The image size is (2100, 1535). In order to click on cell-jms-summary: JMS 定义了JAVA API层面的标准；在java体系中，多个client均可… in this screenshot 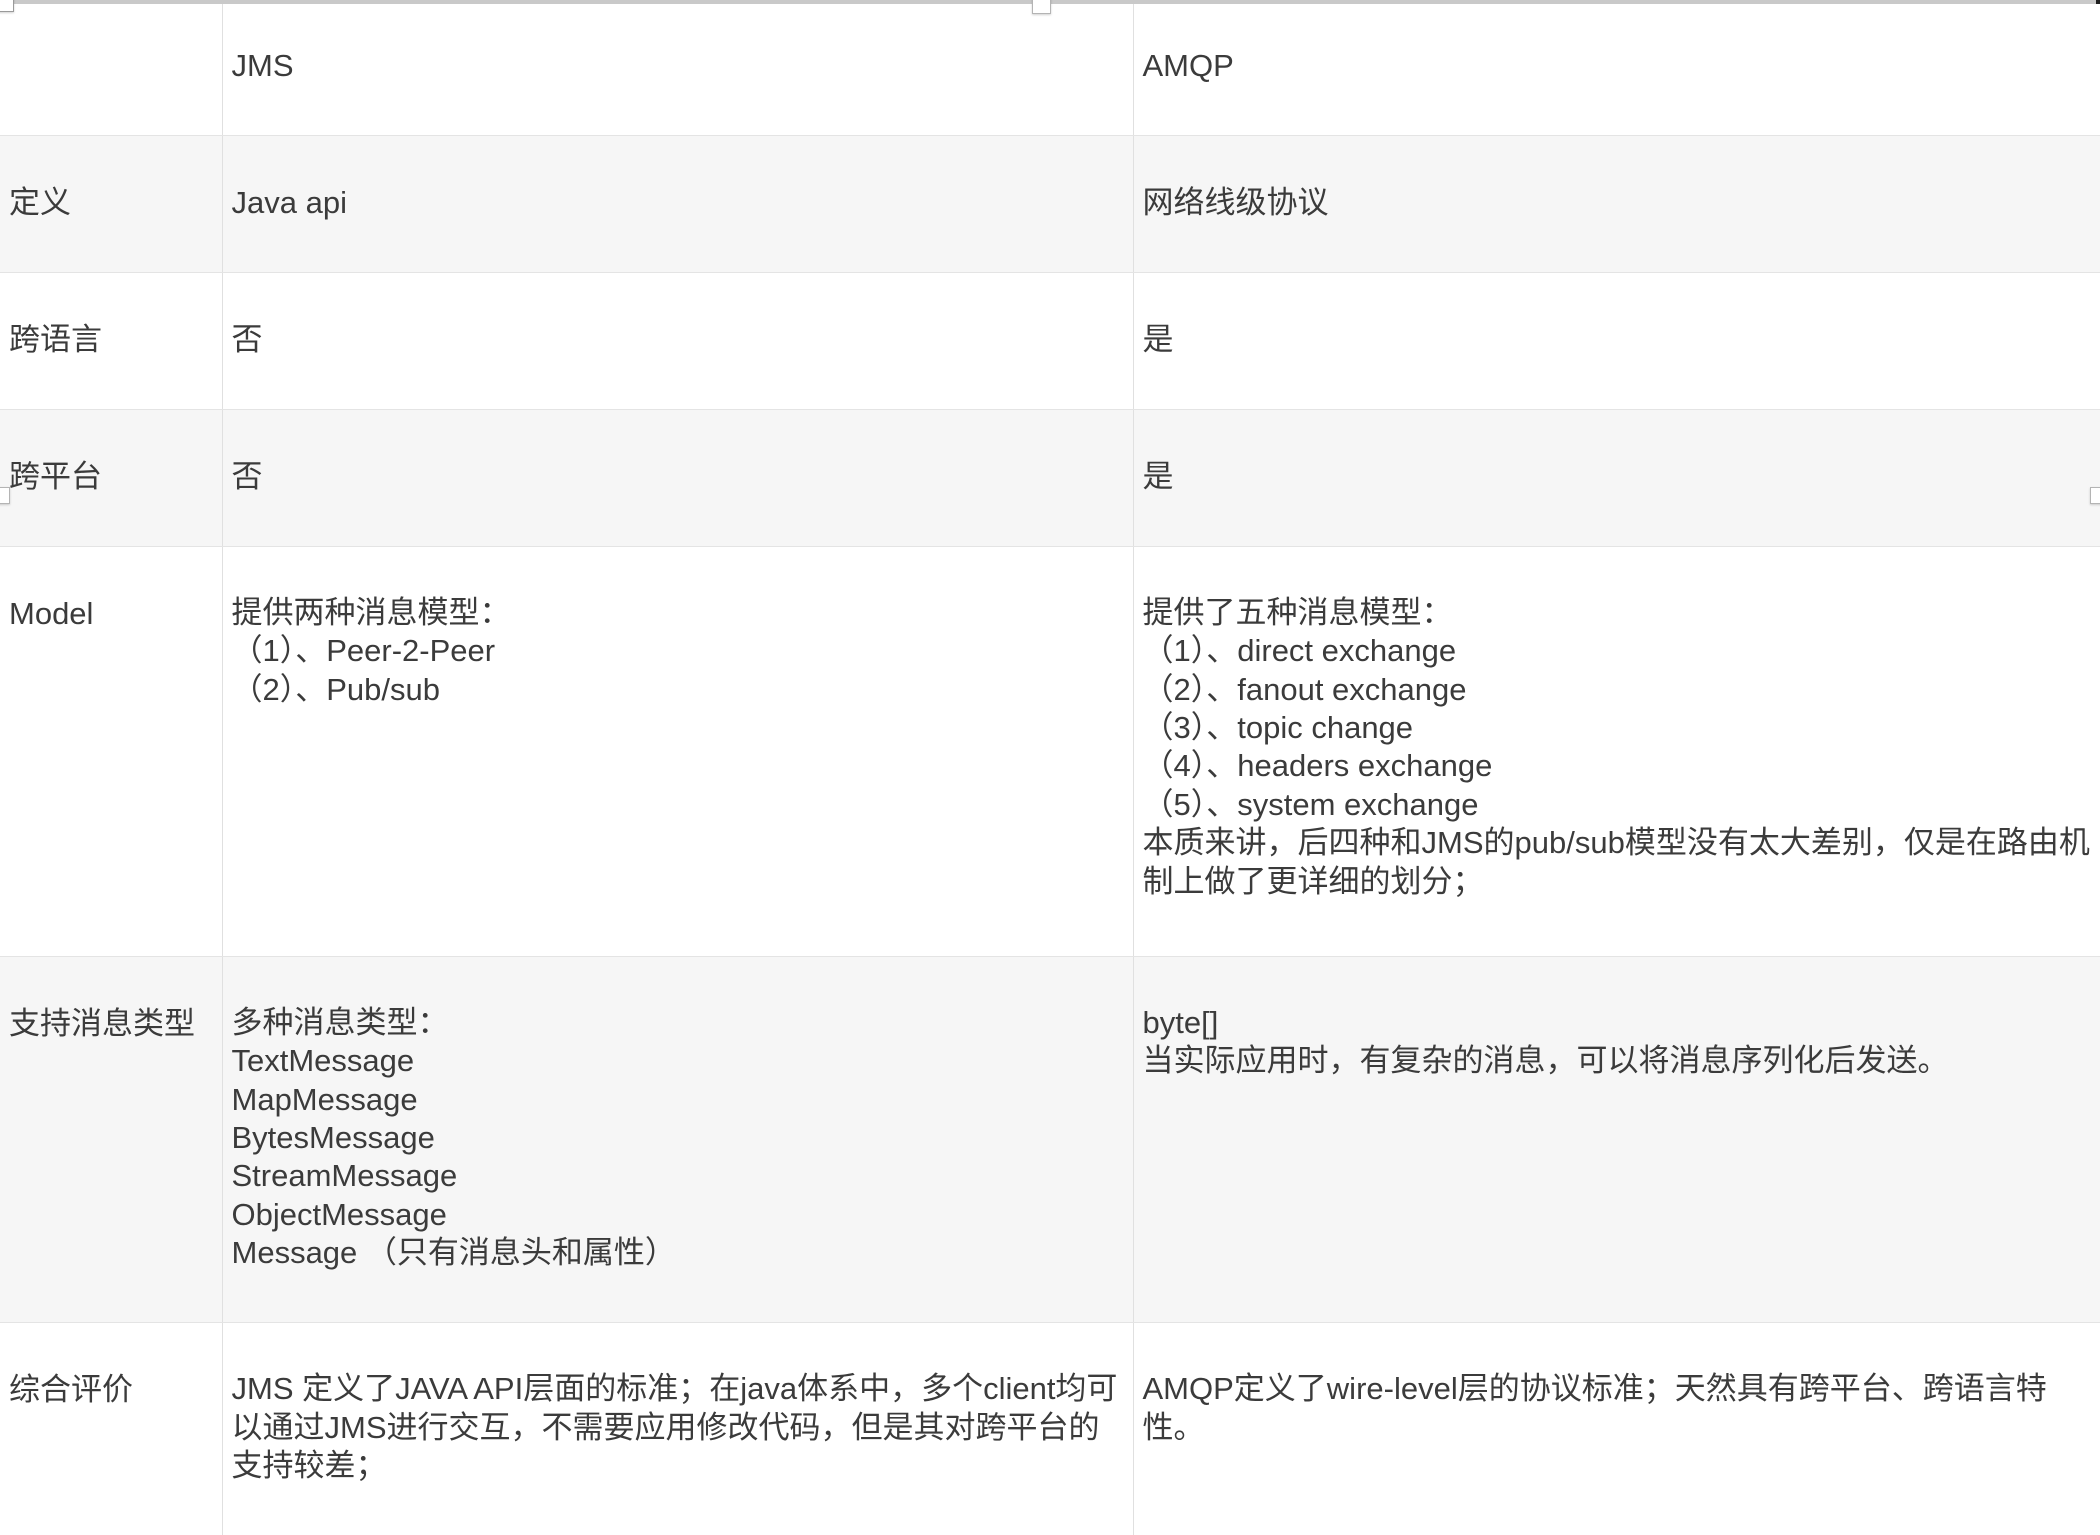, I will do `click(678, 1428)`.